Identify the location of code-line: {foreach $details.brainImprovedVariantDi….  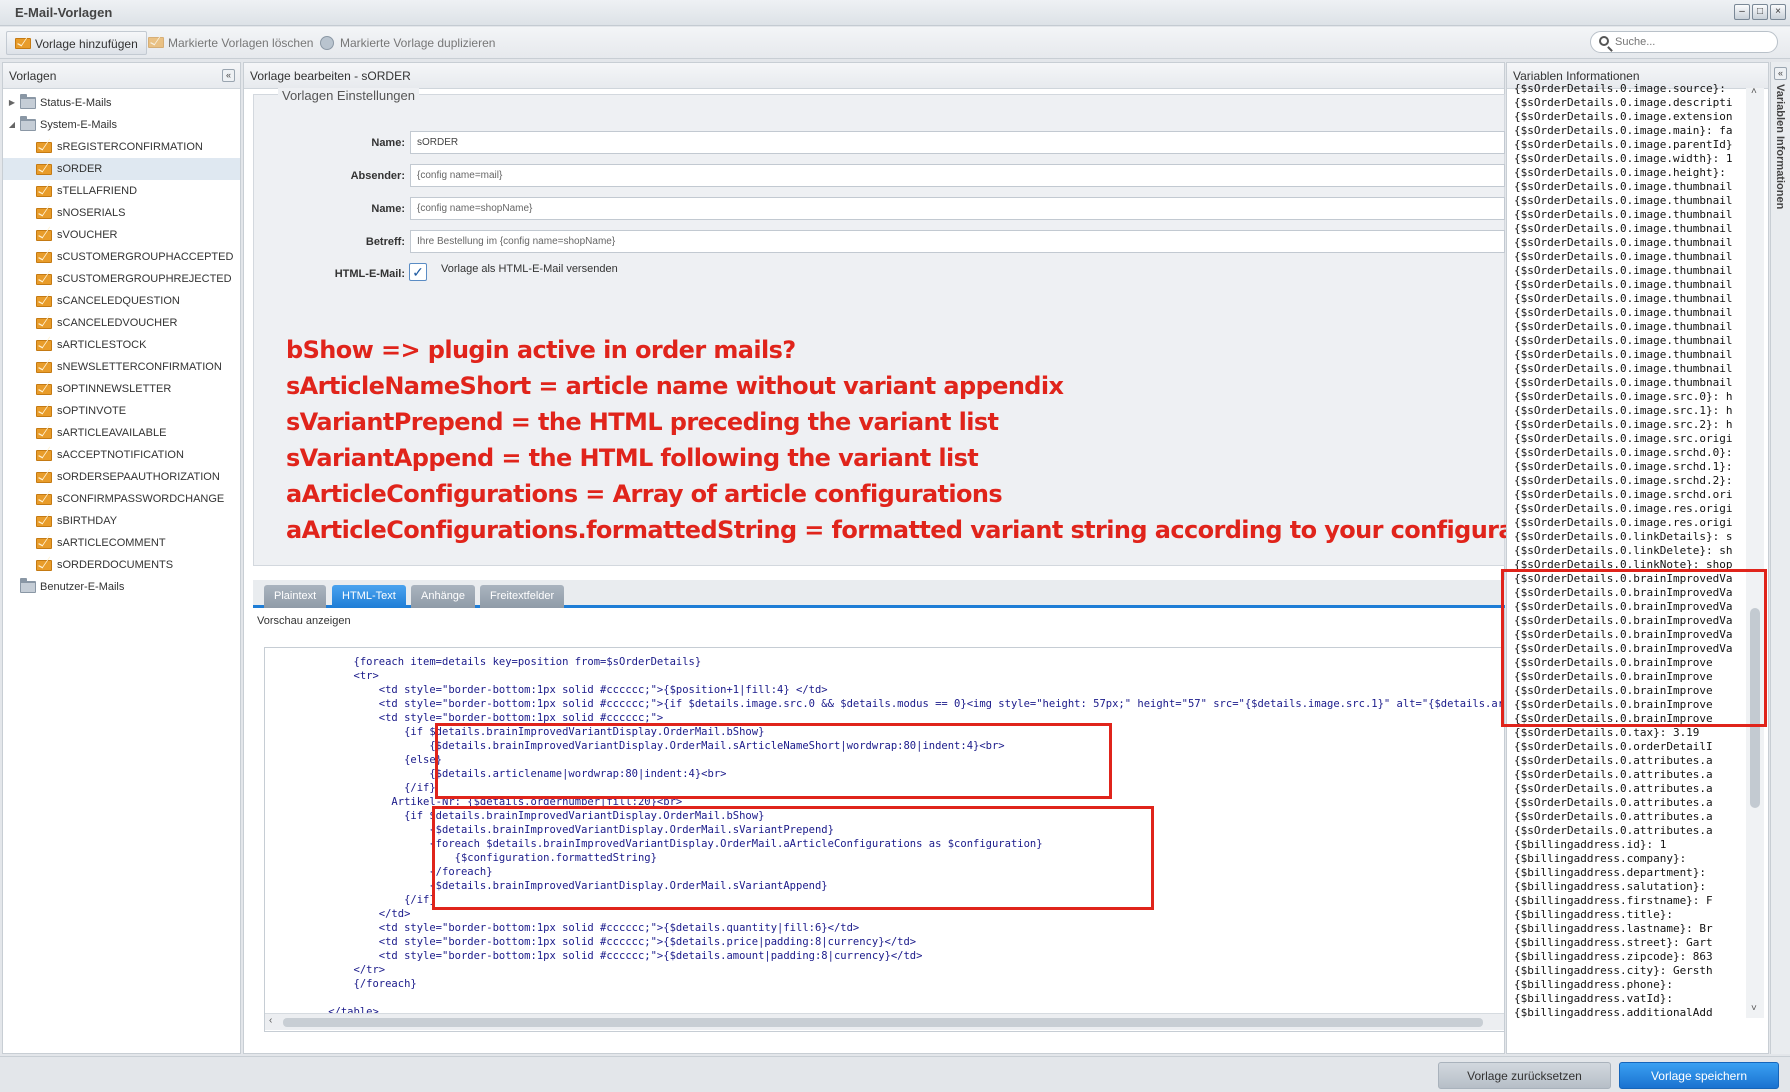
(654, 844).